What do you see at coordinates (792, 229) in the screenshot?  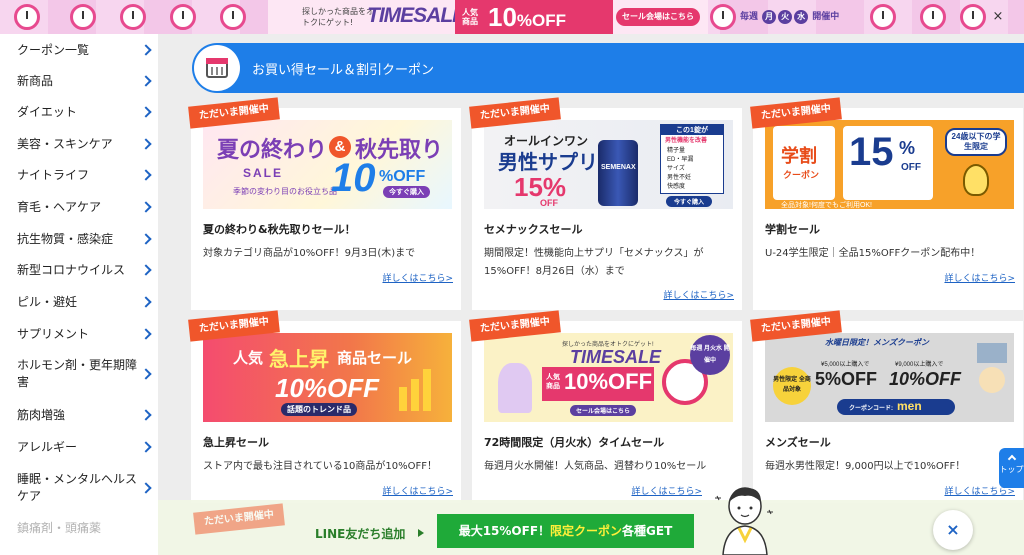 I see `card-title: 学割セール` at bounding box center [792, 229].